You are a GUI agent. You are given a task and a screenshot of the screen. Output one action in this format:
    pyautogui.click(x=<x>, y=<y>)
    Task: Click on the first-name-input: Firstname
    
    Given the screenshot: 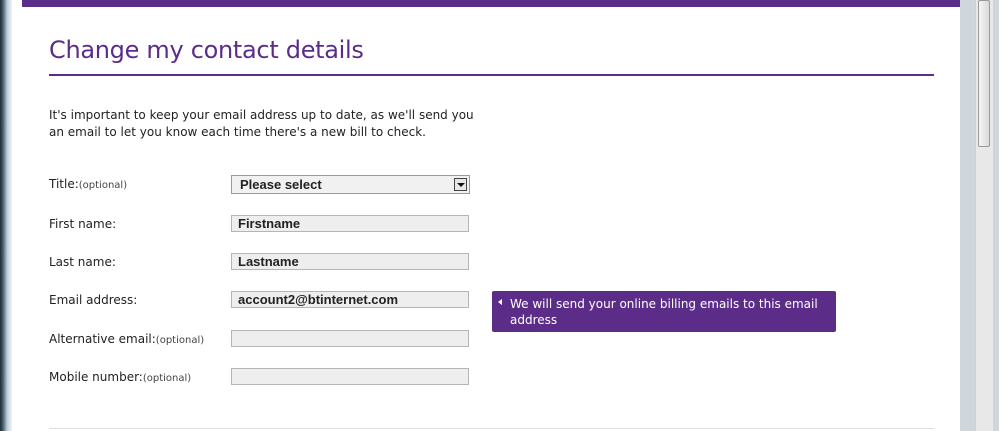 What is the action you would take?
    pyautogui.click(x=350, y=223)
    